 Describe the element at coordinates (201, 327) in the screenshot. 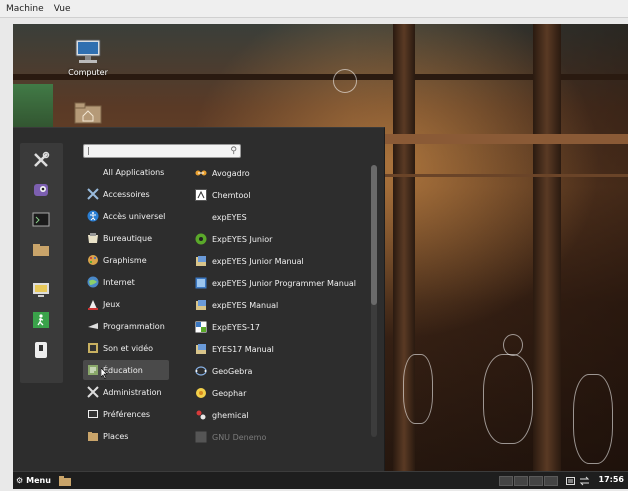

I see `expeyes17-icon` at that location.